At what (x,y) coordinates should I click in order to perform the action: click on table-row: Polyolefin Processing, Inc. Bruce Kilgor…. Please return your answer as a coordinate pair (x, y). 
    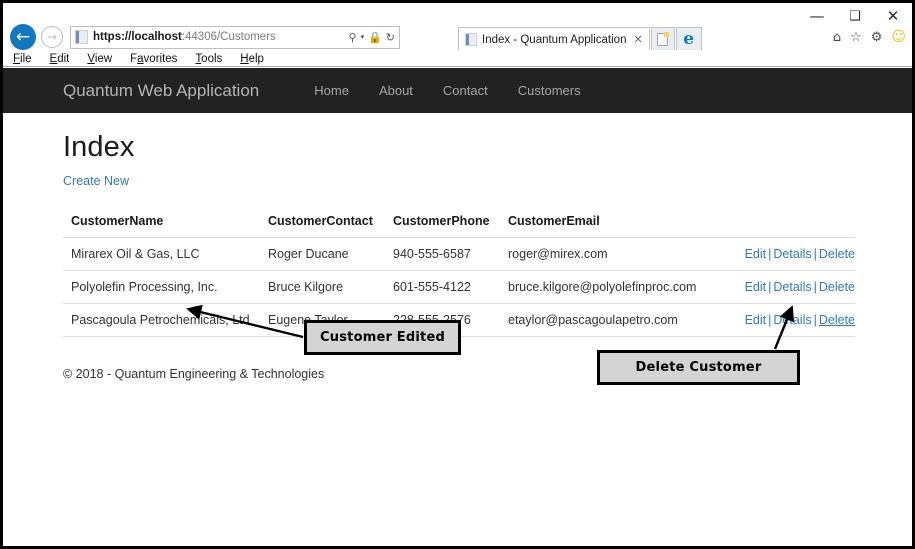
    Looking at the image, I should click on (459, 287).